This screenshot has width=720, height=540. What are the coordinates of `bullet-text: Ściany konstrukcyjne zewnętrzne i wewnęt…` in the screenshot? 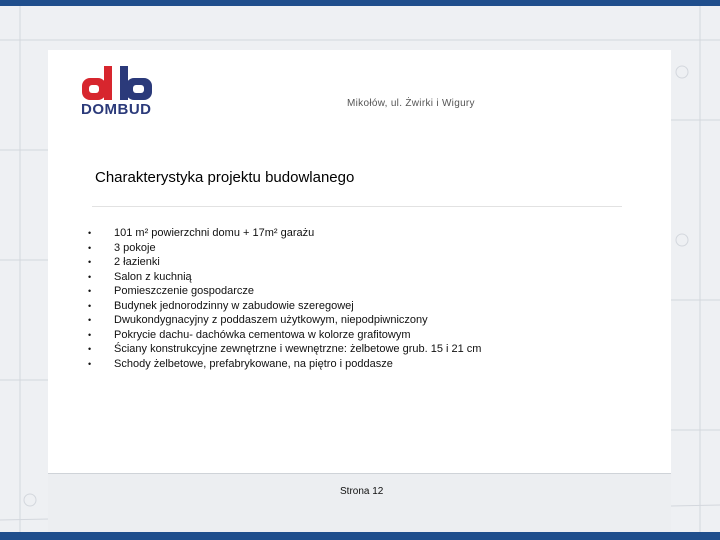 It's located at (298, 349).